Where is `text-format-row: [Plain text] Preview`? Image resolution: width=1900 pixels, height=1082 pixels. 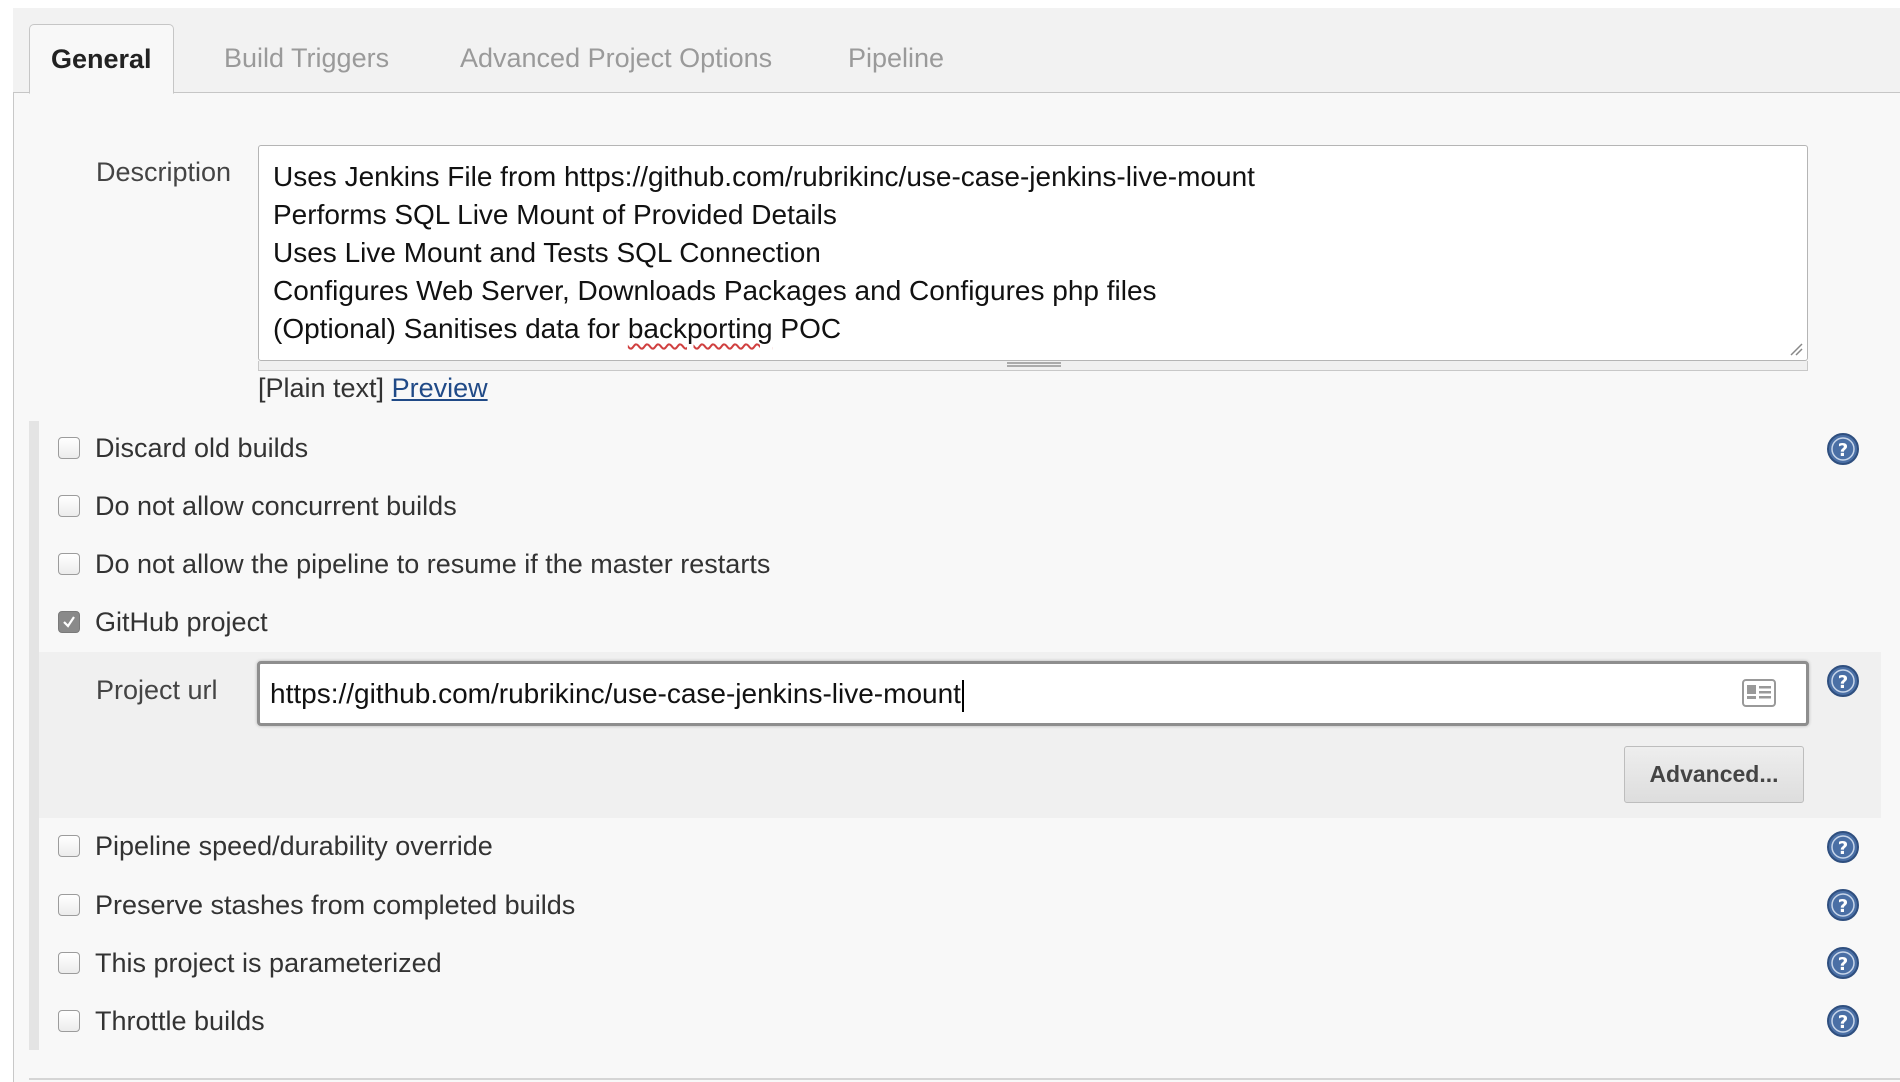
text-format-row: [Plain text] Preview is located at coordinates (373, 388).